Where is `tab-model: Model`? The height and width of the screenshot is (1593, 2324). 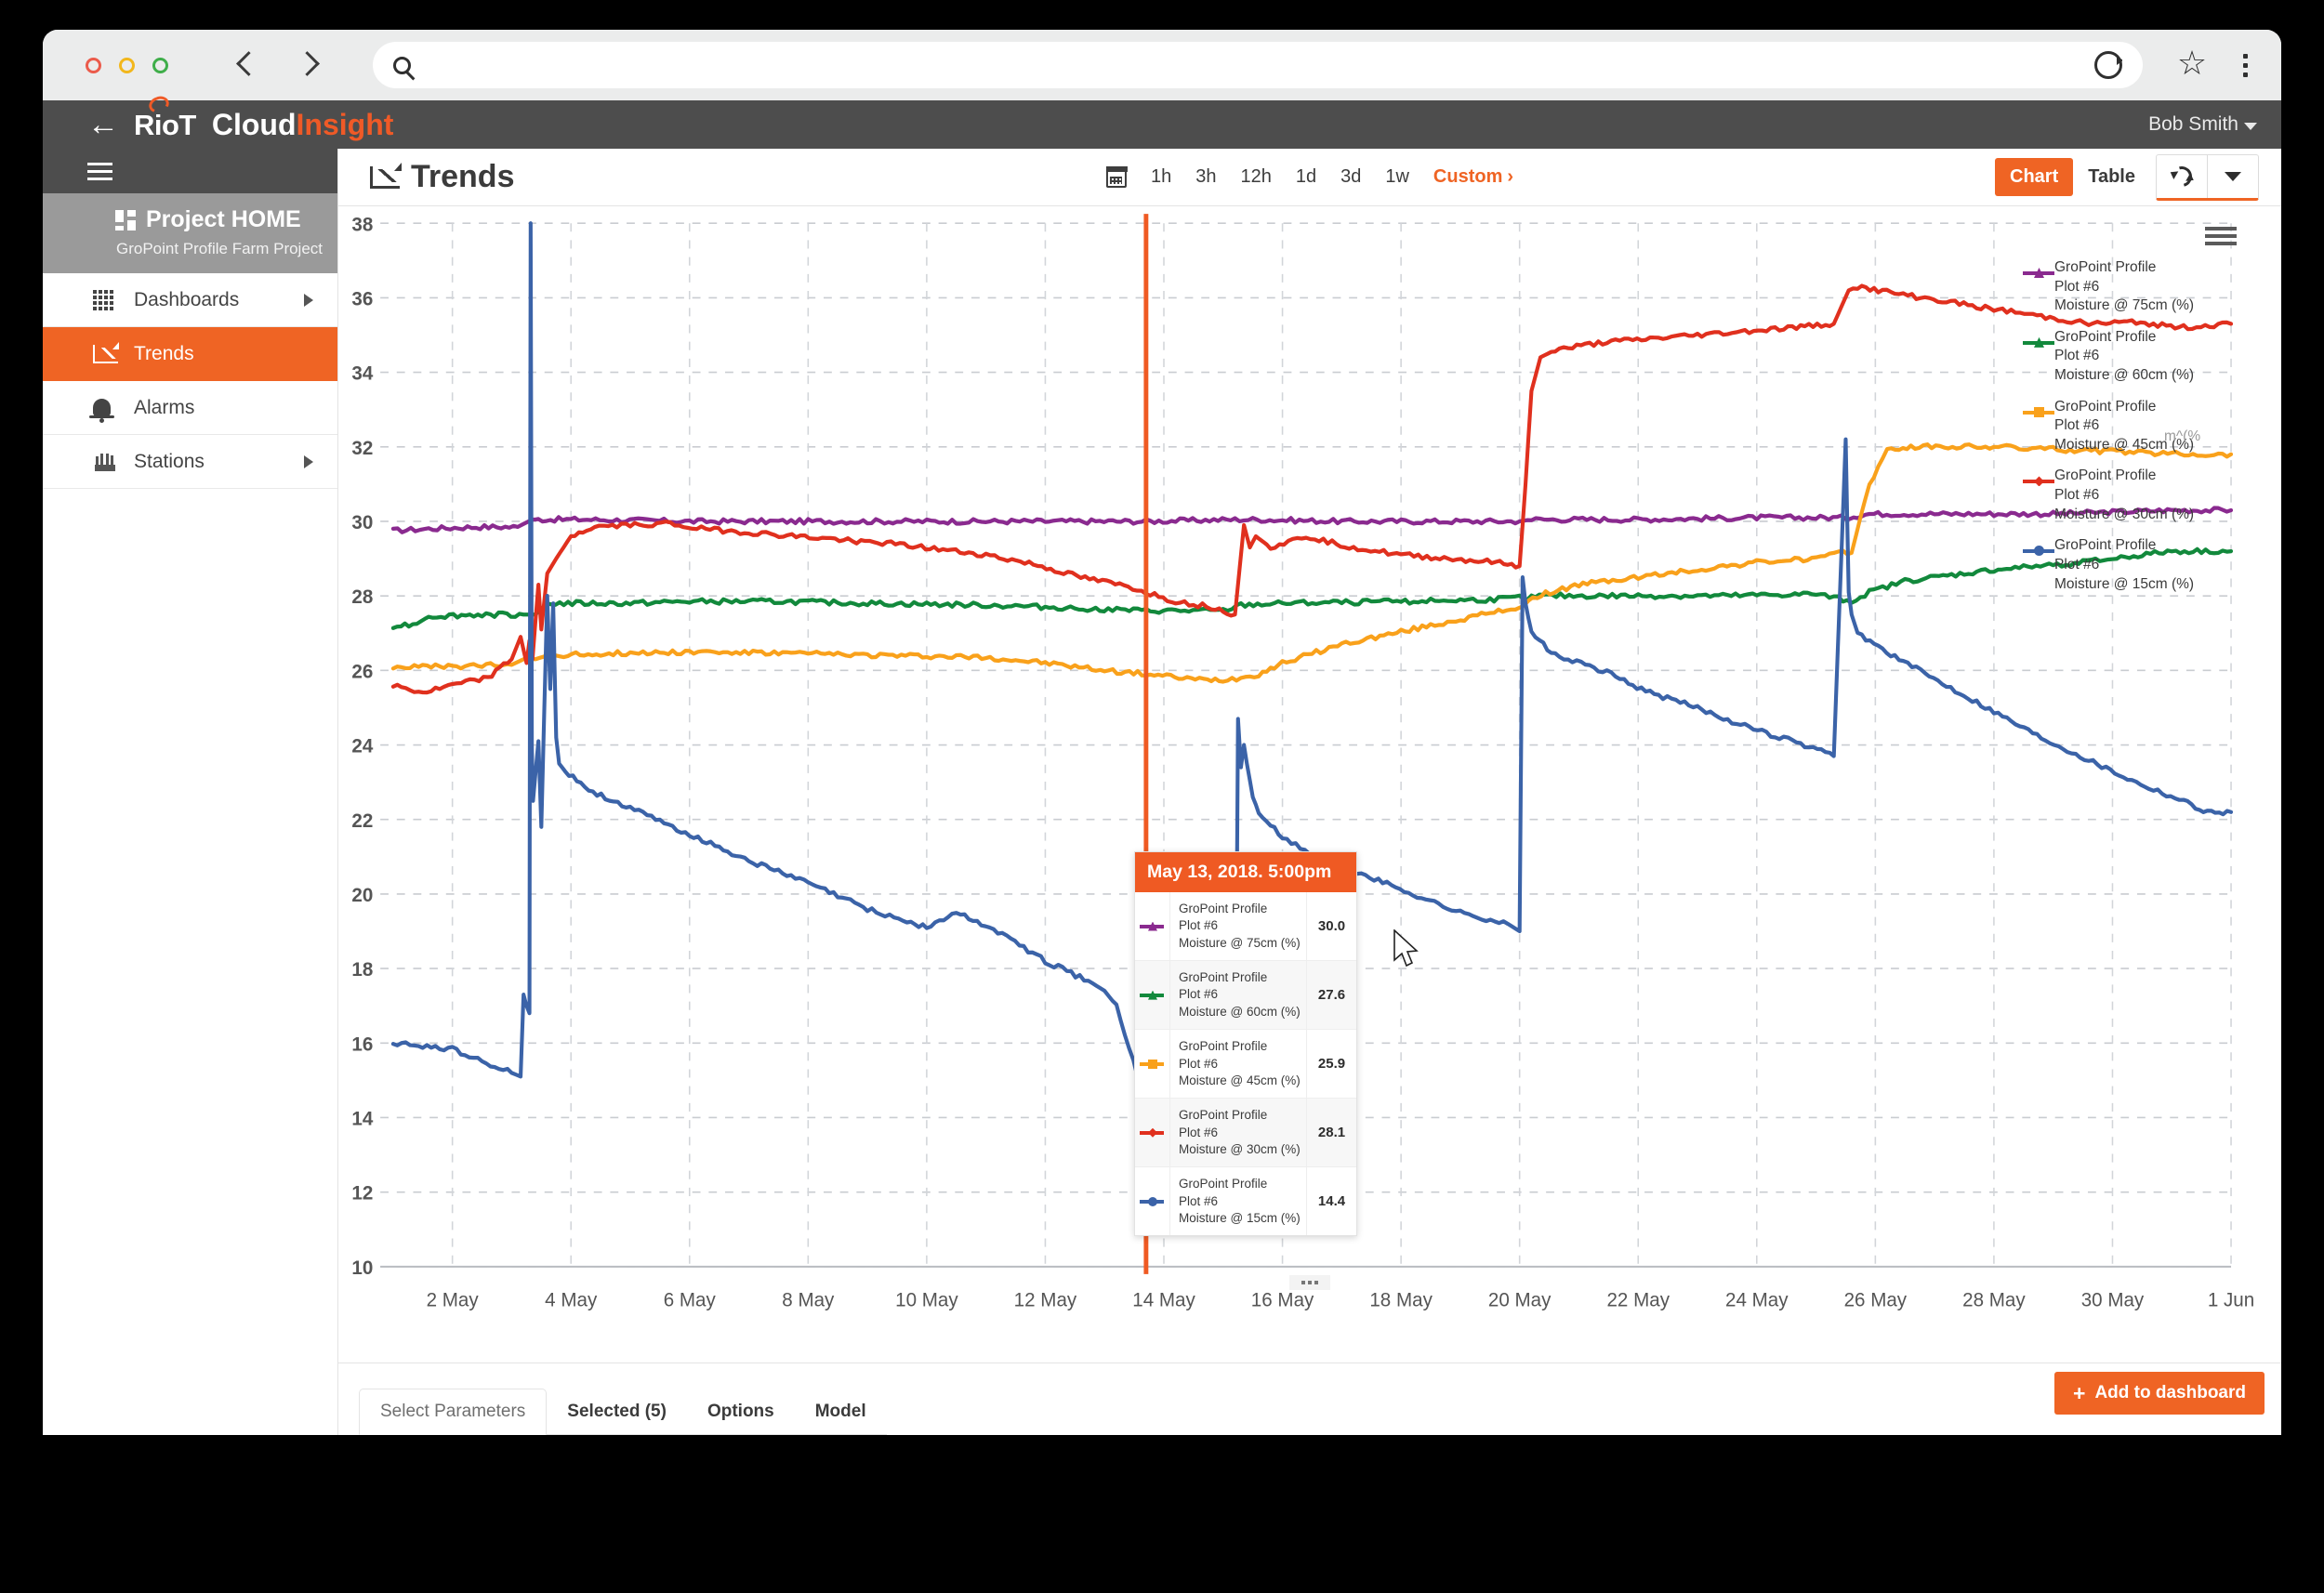 tab-model: Model is located at coordinates (840, 1412).